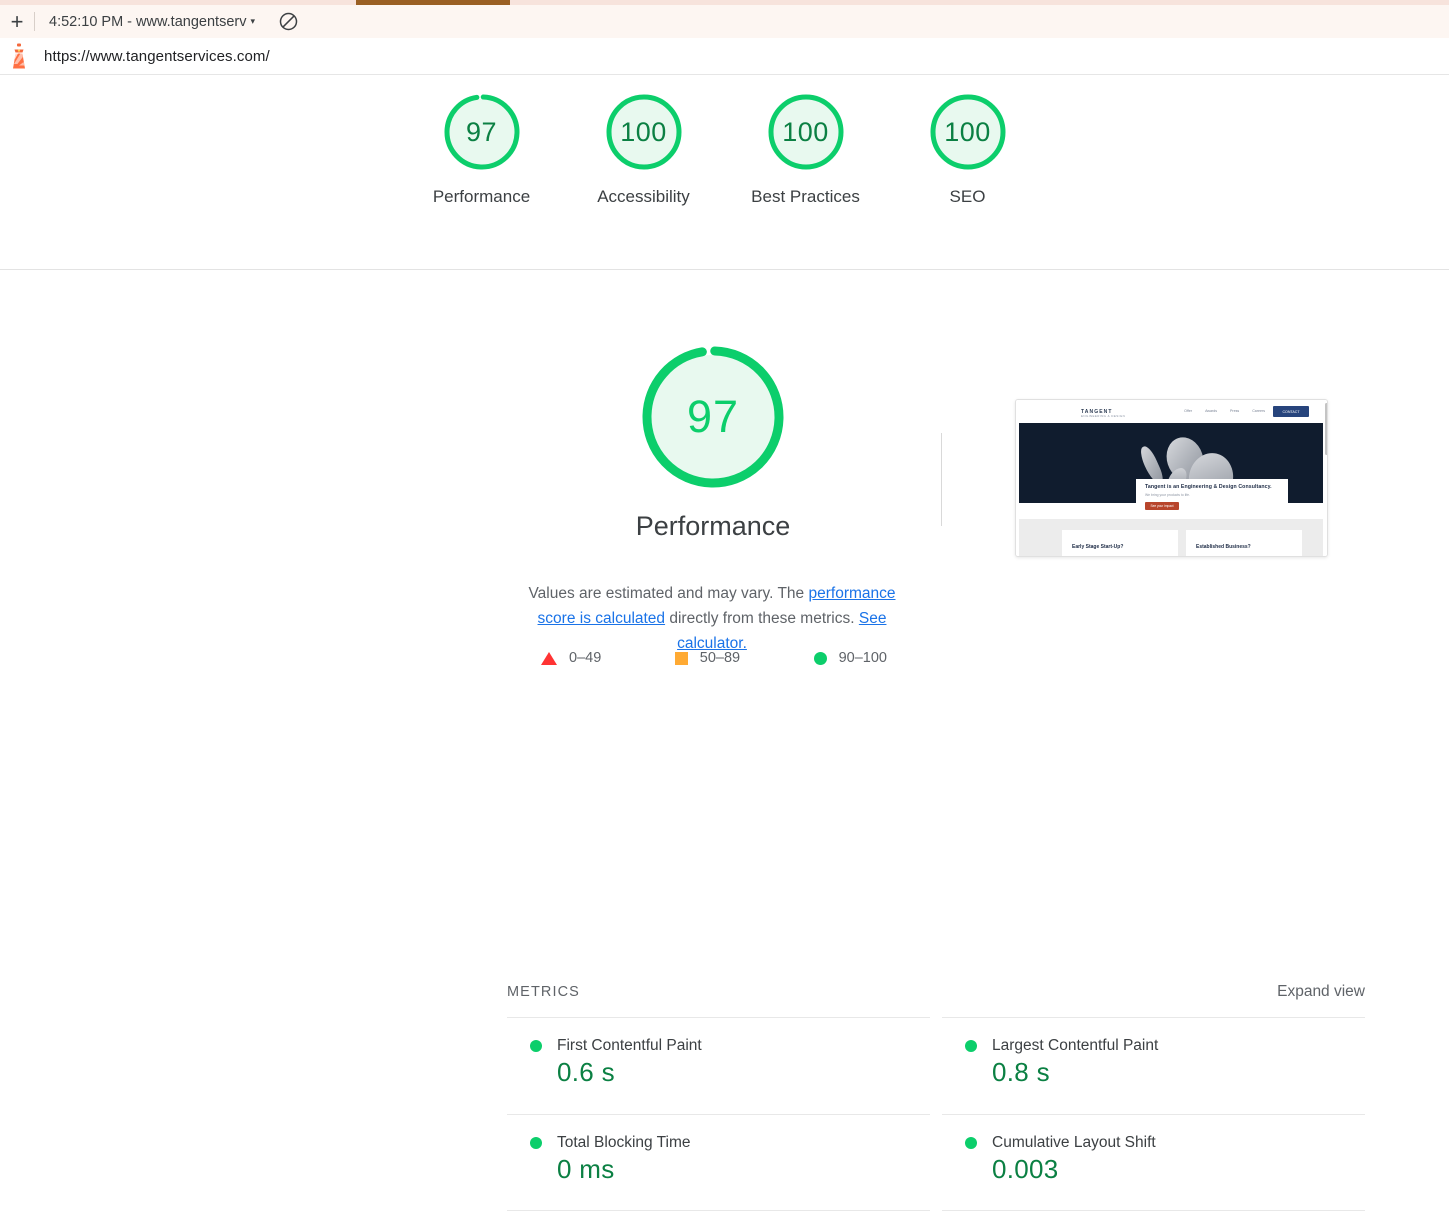 This screenshot has height=1211, width=1449. What do you see at coordinates (34, 21) in the screenshot?
I see `toolbar-divider` at bounding box center [34, 21].